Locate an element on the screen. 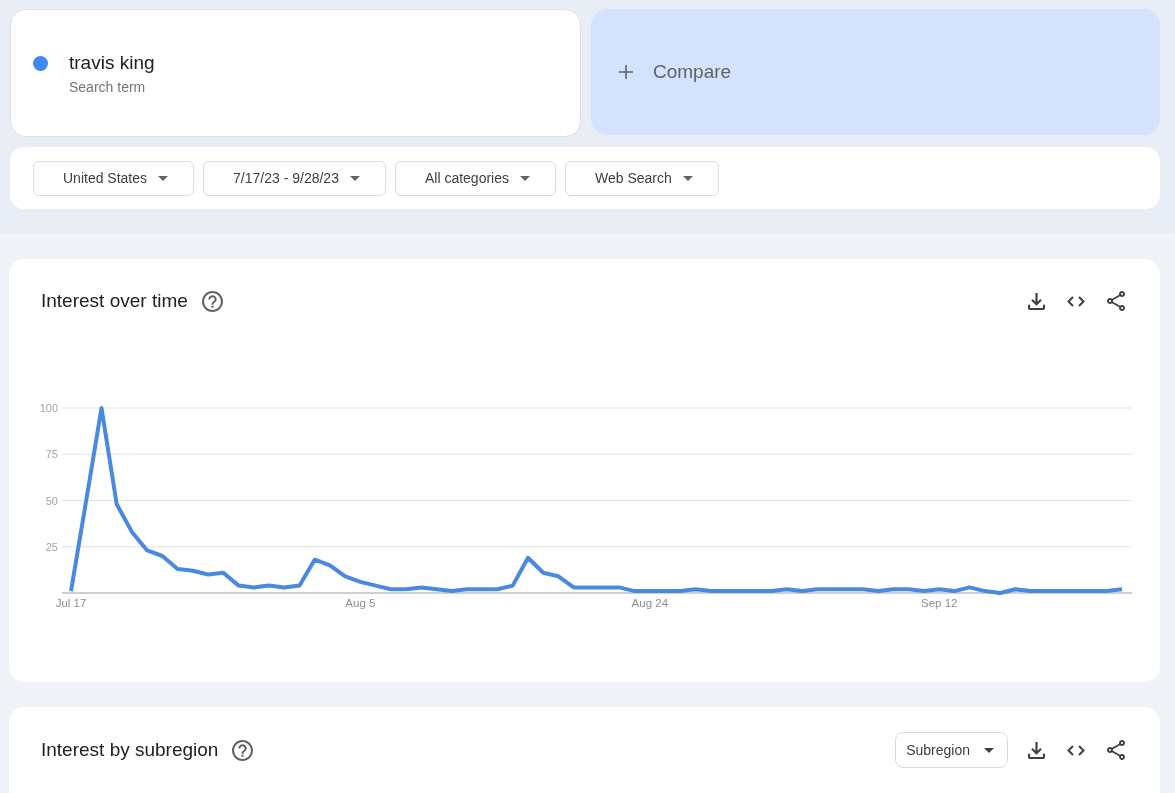  compare-button: Compare is located at coordinates (875, 72).